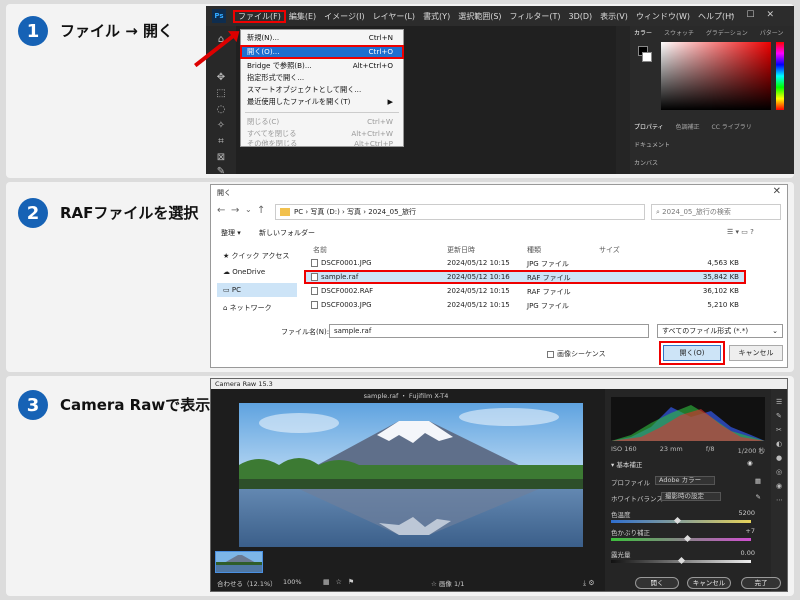 The height and width of the screenshot is (600, 800). Describe the element at coordinates (758, 15) in the screenshot. I see `window-controls: –☐✕` at that location.